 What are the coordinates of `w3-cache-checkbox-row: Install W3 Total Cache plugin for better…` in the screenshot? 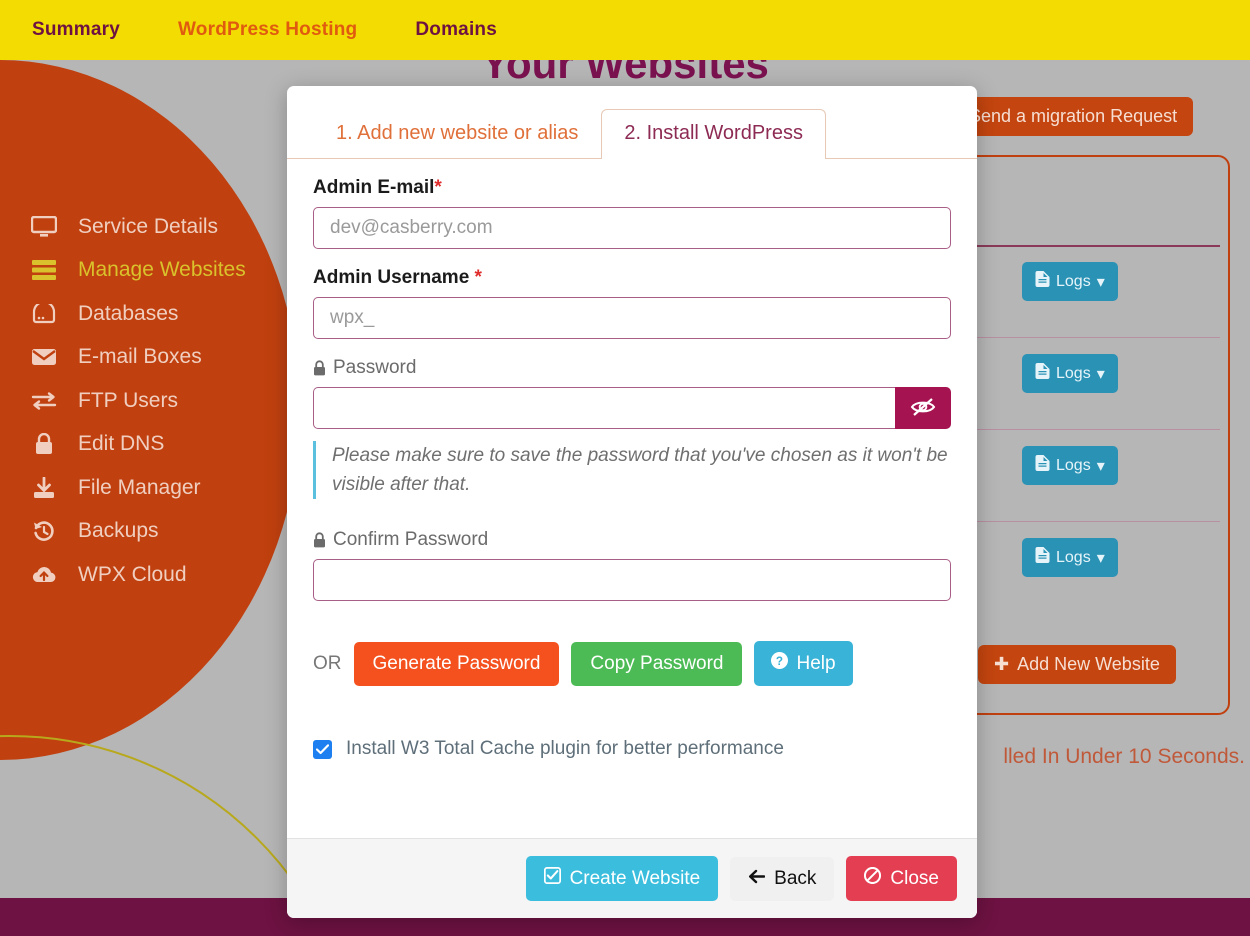 It's located at (632, 749).